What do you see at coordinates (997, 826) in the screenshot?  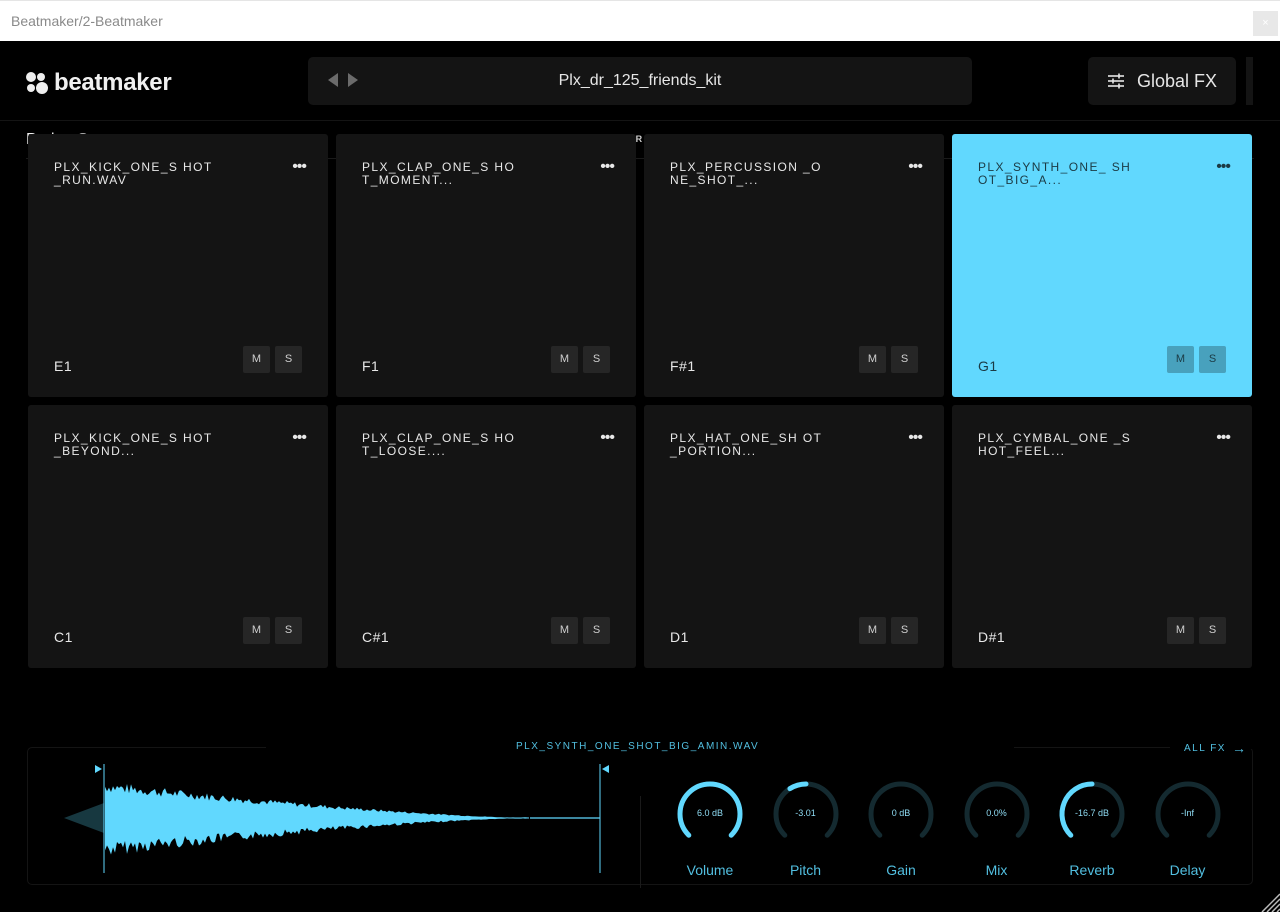 I see `knob-mix: 0.0% Mix` at bounding box center [997, 826].